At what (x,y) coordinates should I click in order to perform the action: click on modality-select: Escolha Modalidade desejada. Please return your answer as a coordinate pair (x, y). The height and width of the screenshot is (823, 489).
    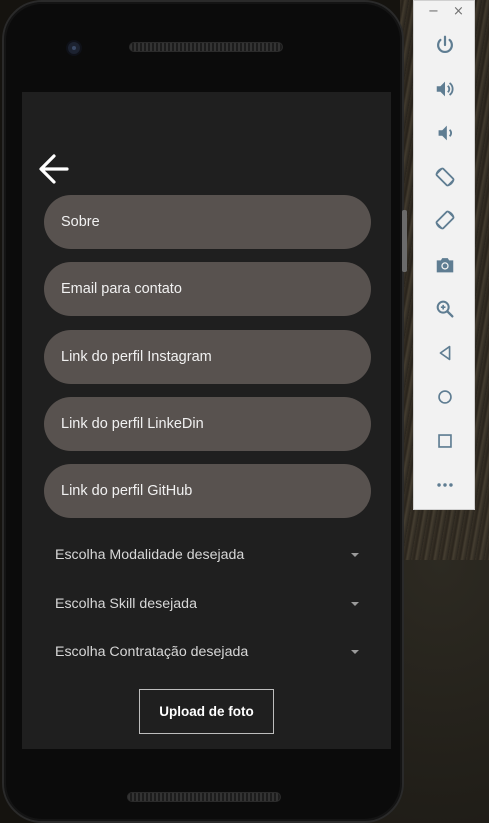
    Looking at the image, I should click on (207, 555).